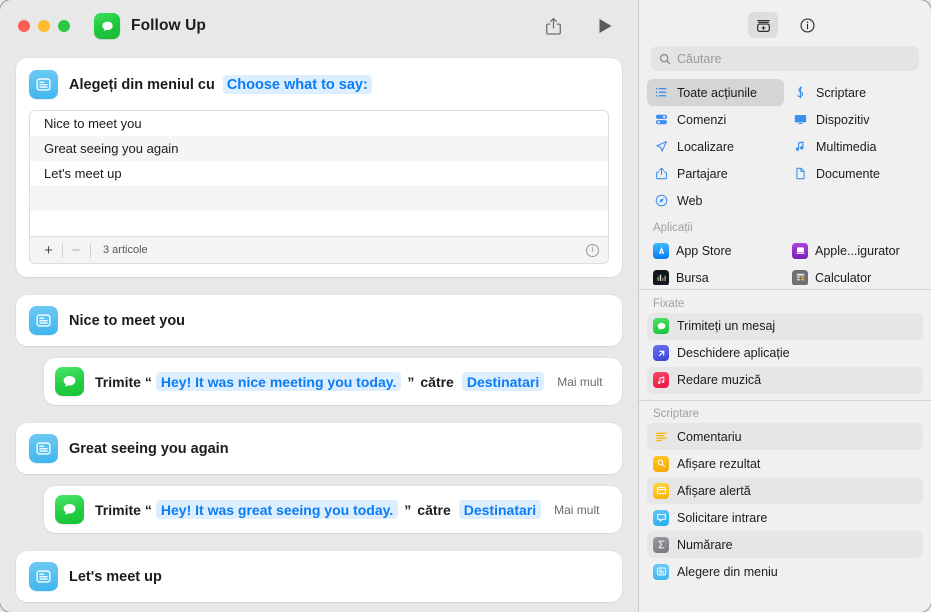 This screenshot has width=931, height=612. I want to click on category-toate-actiunile: Toate acțiunile, so click(715, 92).